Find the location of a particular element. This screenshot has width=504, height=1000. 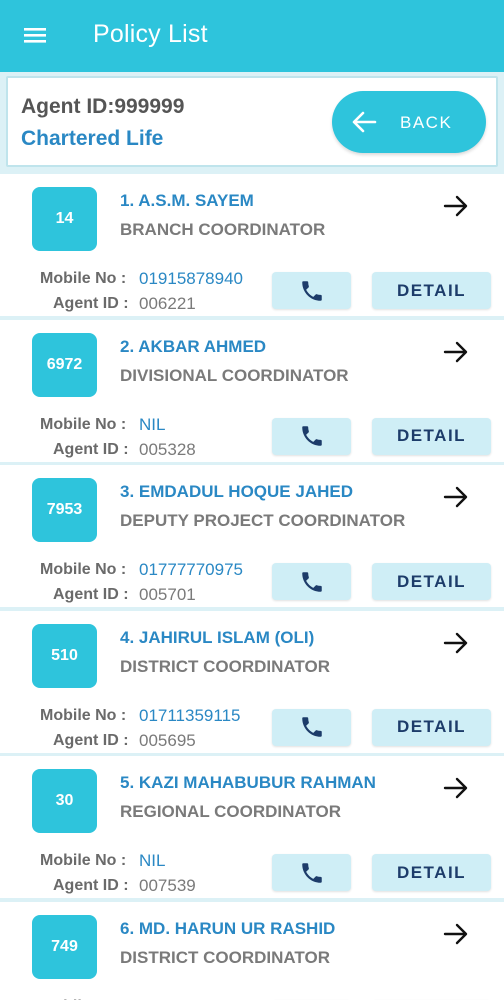

mobile-number: 01777770975 is located at coordinates (191, 570).